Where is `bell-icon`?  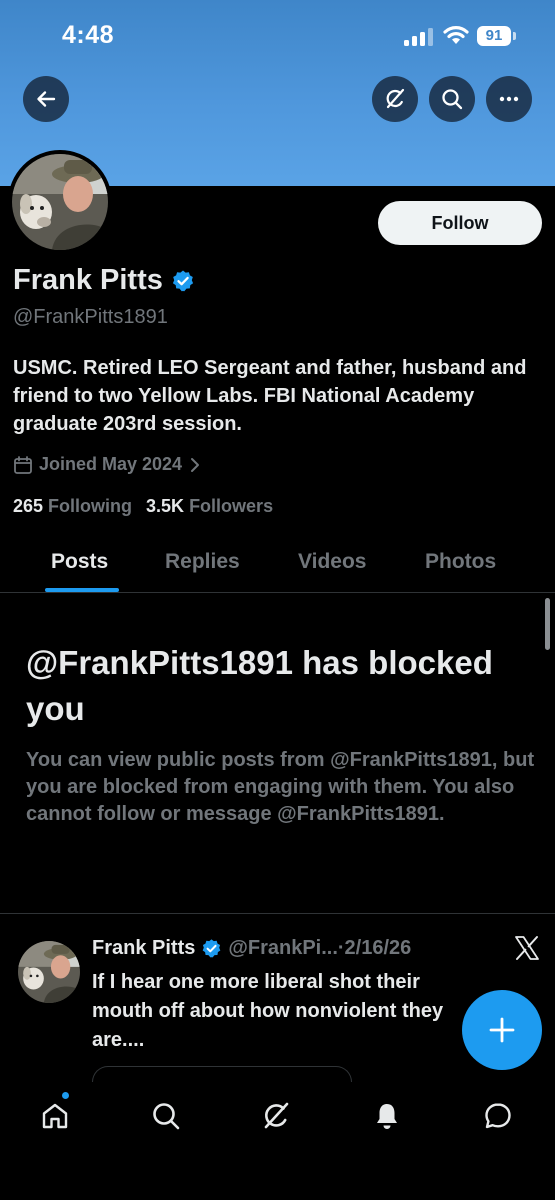 bell-icon is located at coordinates (387, 1116).